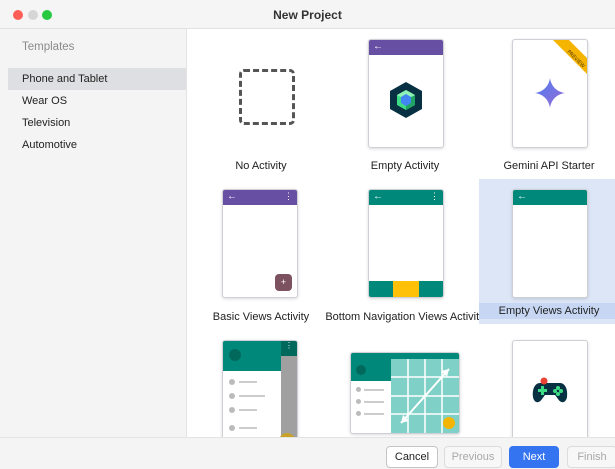  Describe the element at coordinates (591, 457) in the screenshot. I see `finish-button: Finish` at that location.